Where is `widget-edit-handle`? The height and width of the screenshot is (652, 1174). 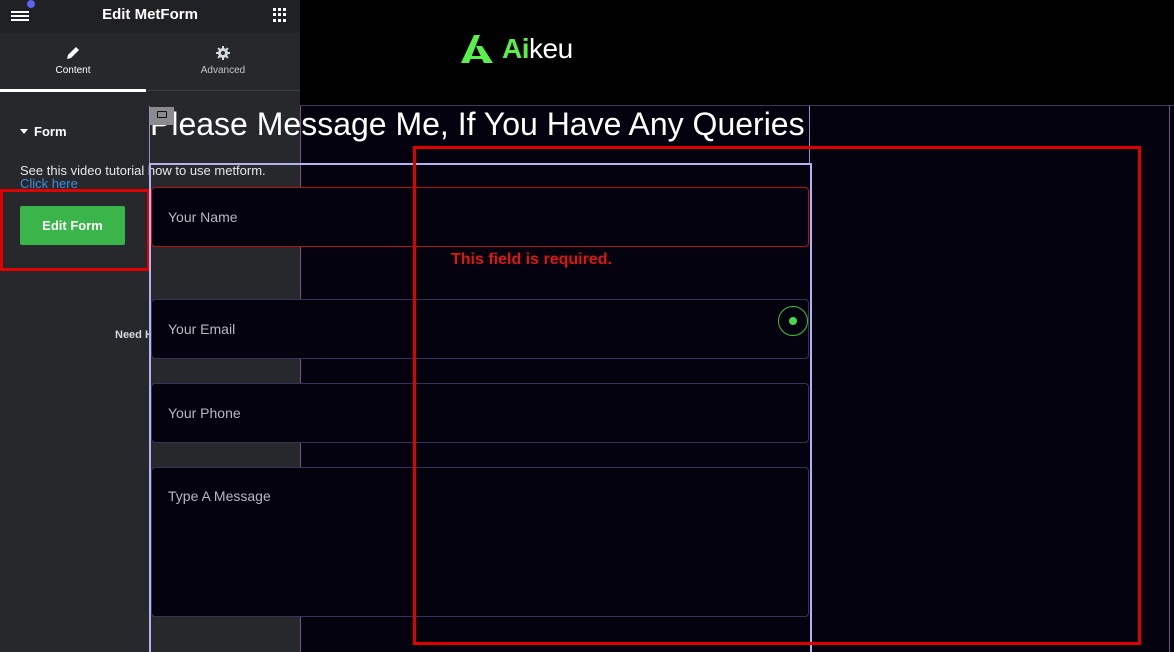 widget-edit-handle is located at coordinates (162, 116).